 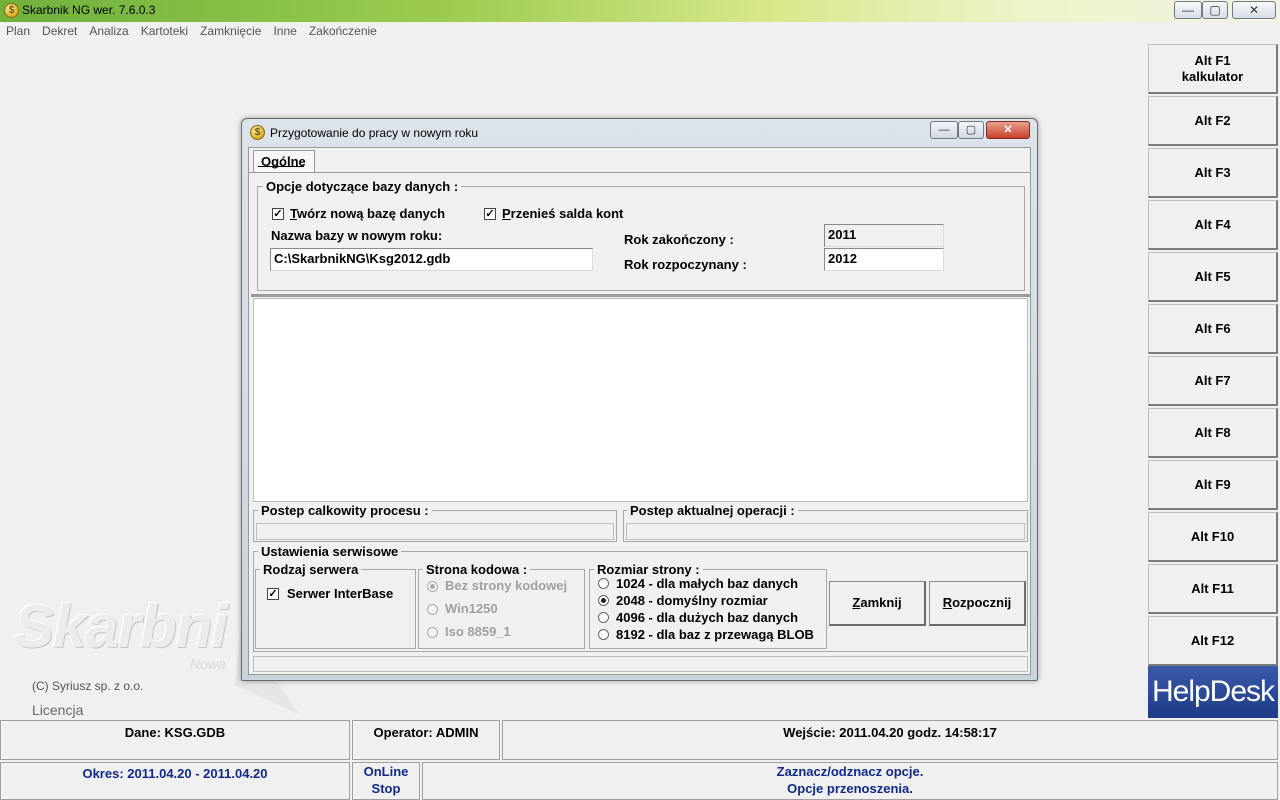 I want to click on year-started-label: Rok rozpoczynany :, so click(x=685, y=264).